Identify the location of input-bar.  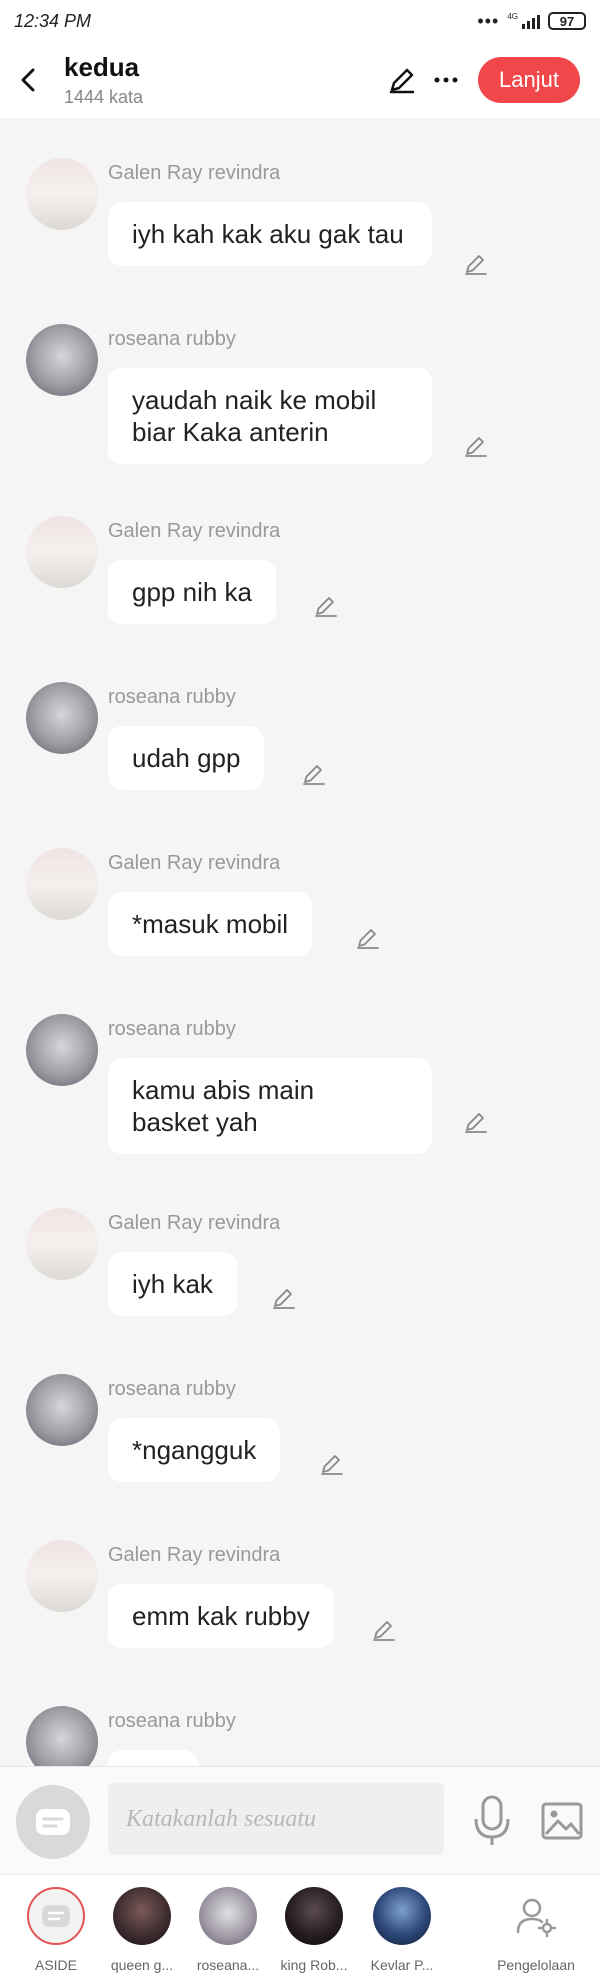
(300, 1820).